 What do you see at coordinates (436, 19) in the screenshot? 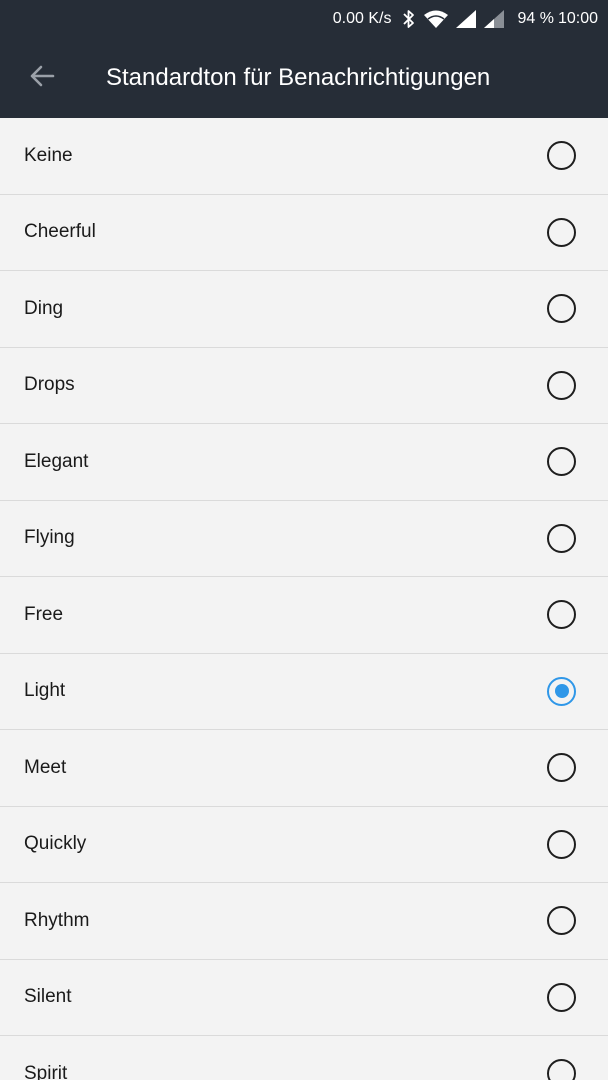
I see `wifi-icon` at bounding box center [436, 19].